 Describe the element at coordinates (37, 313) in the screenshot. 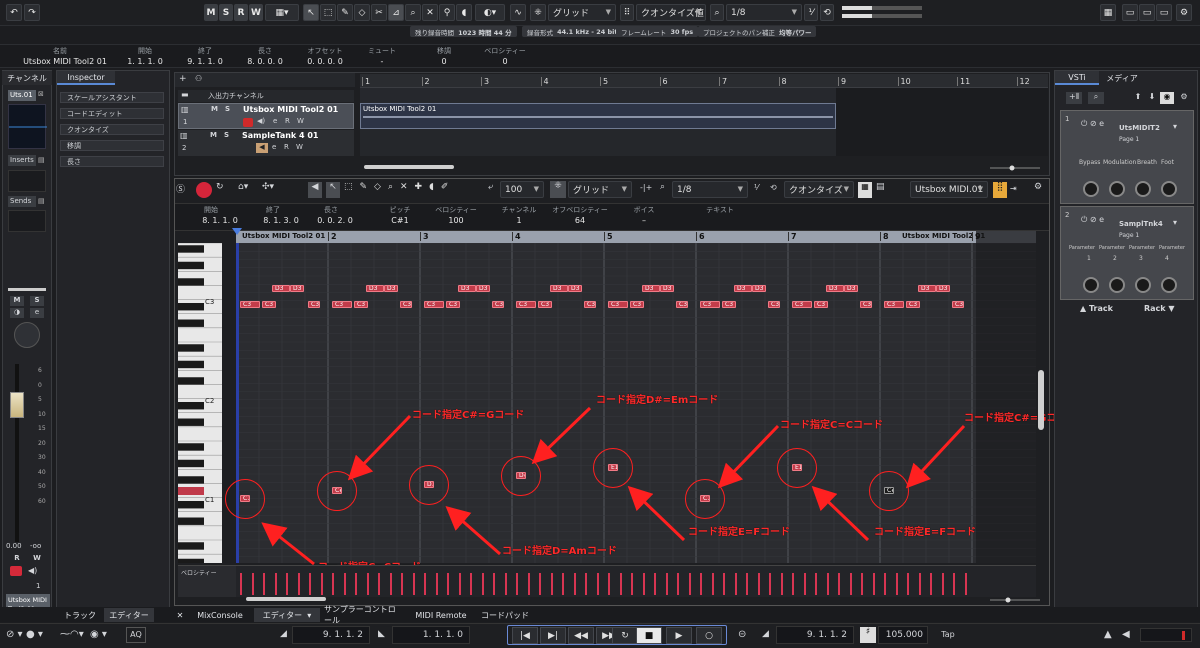

I see `edit-channel-icon: e` at that location.